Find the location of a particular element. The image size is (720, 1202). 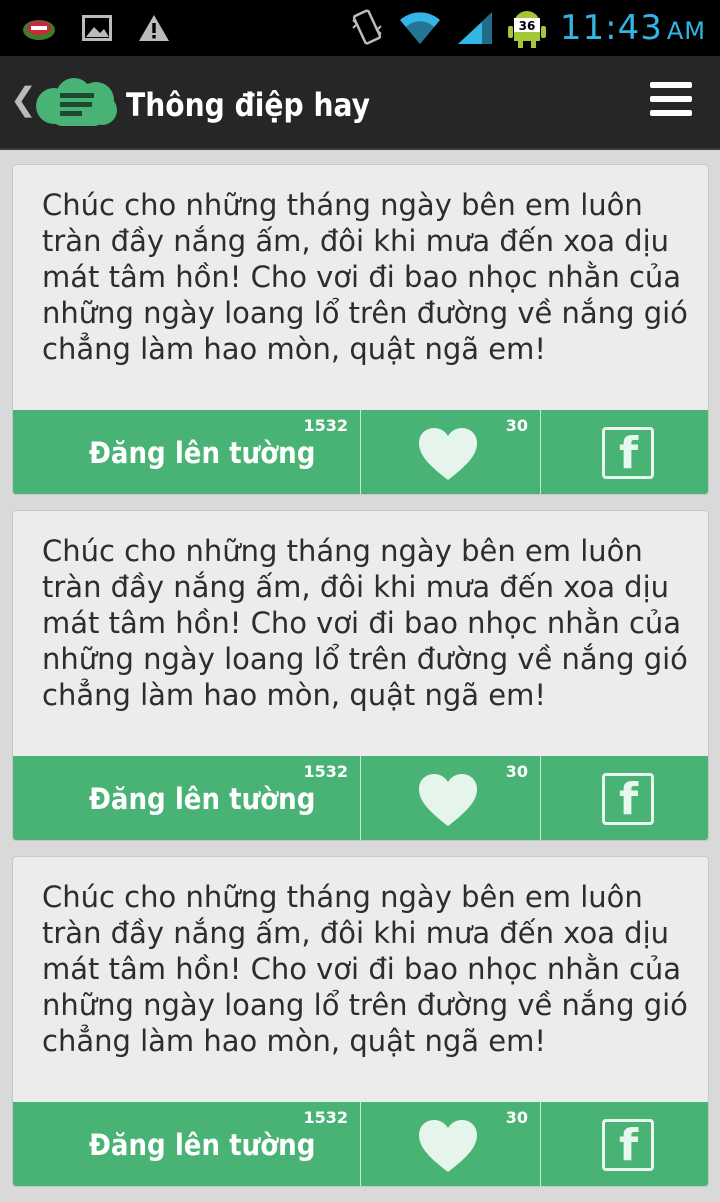

system-icons: 36 11:43 AM is located at coordinates (528, 28).